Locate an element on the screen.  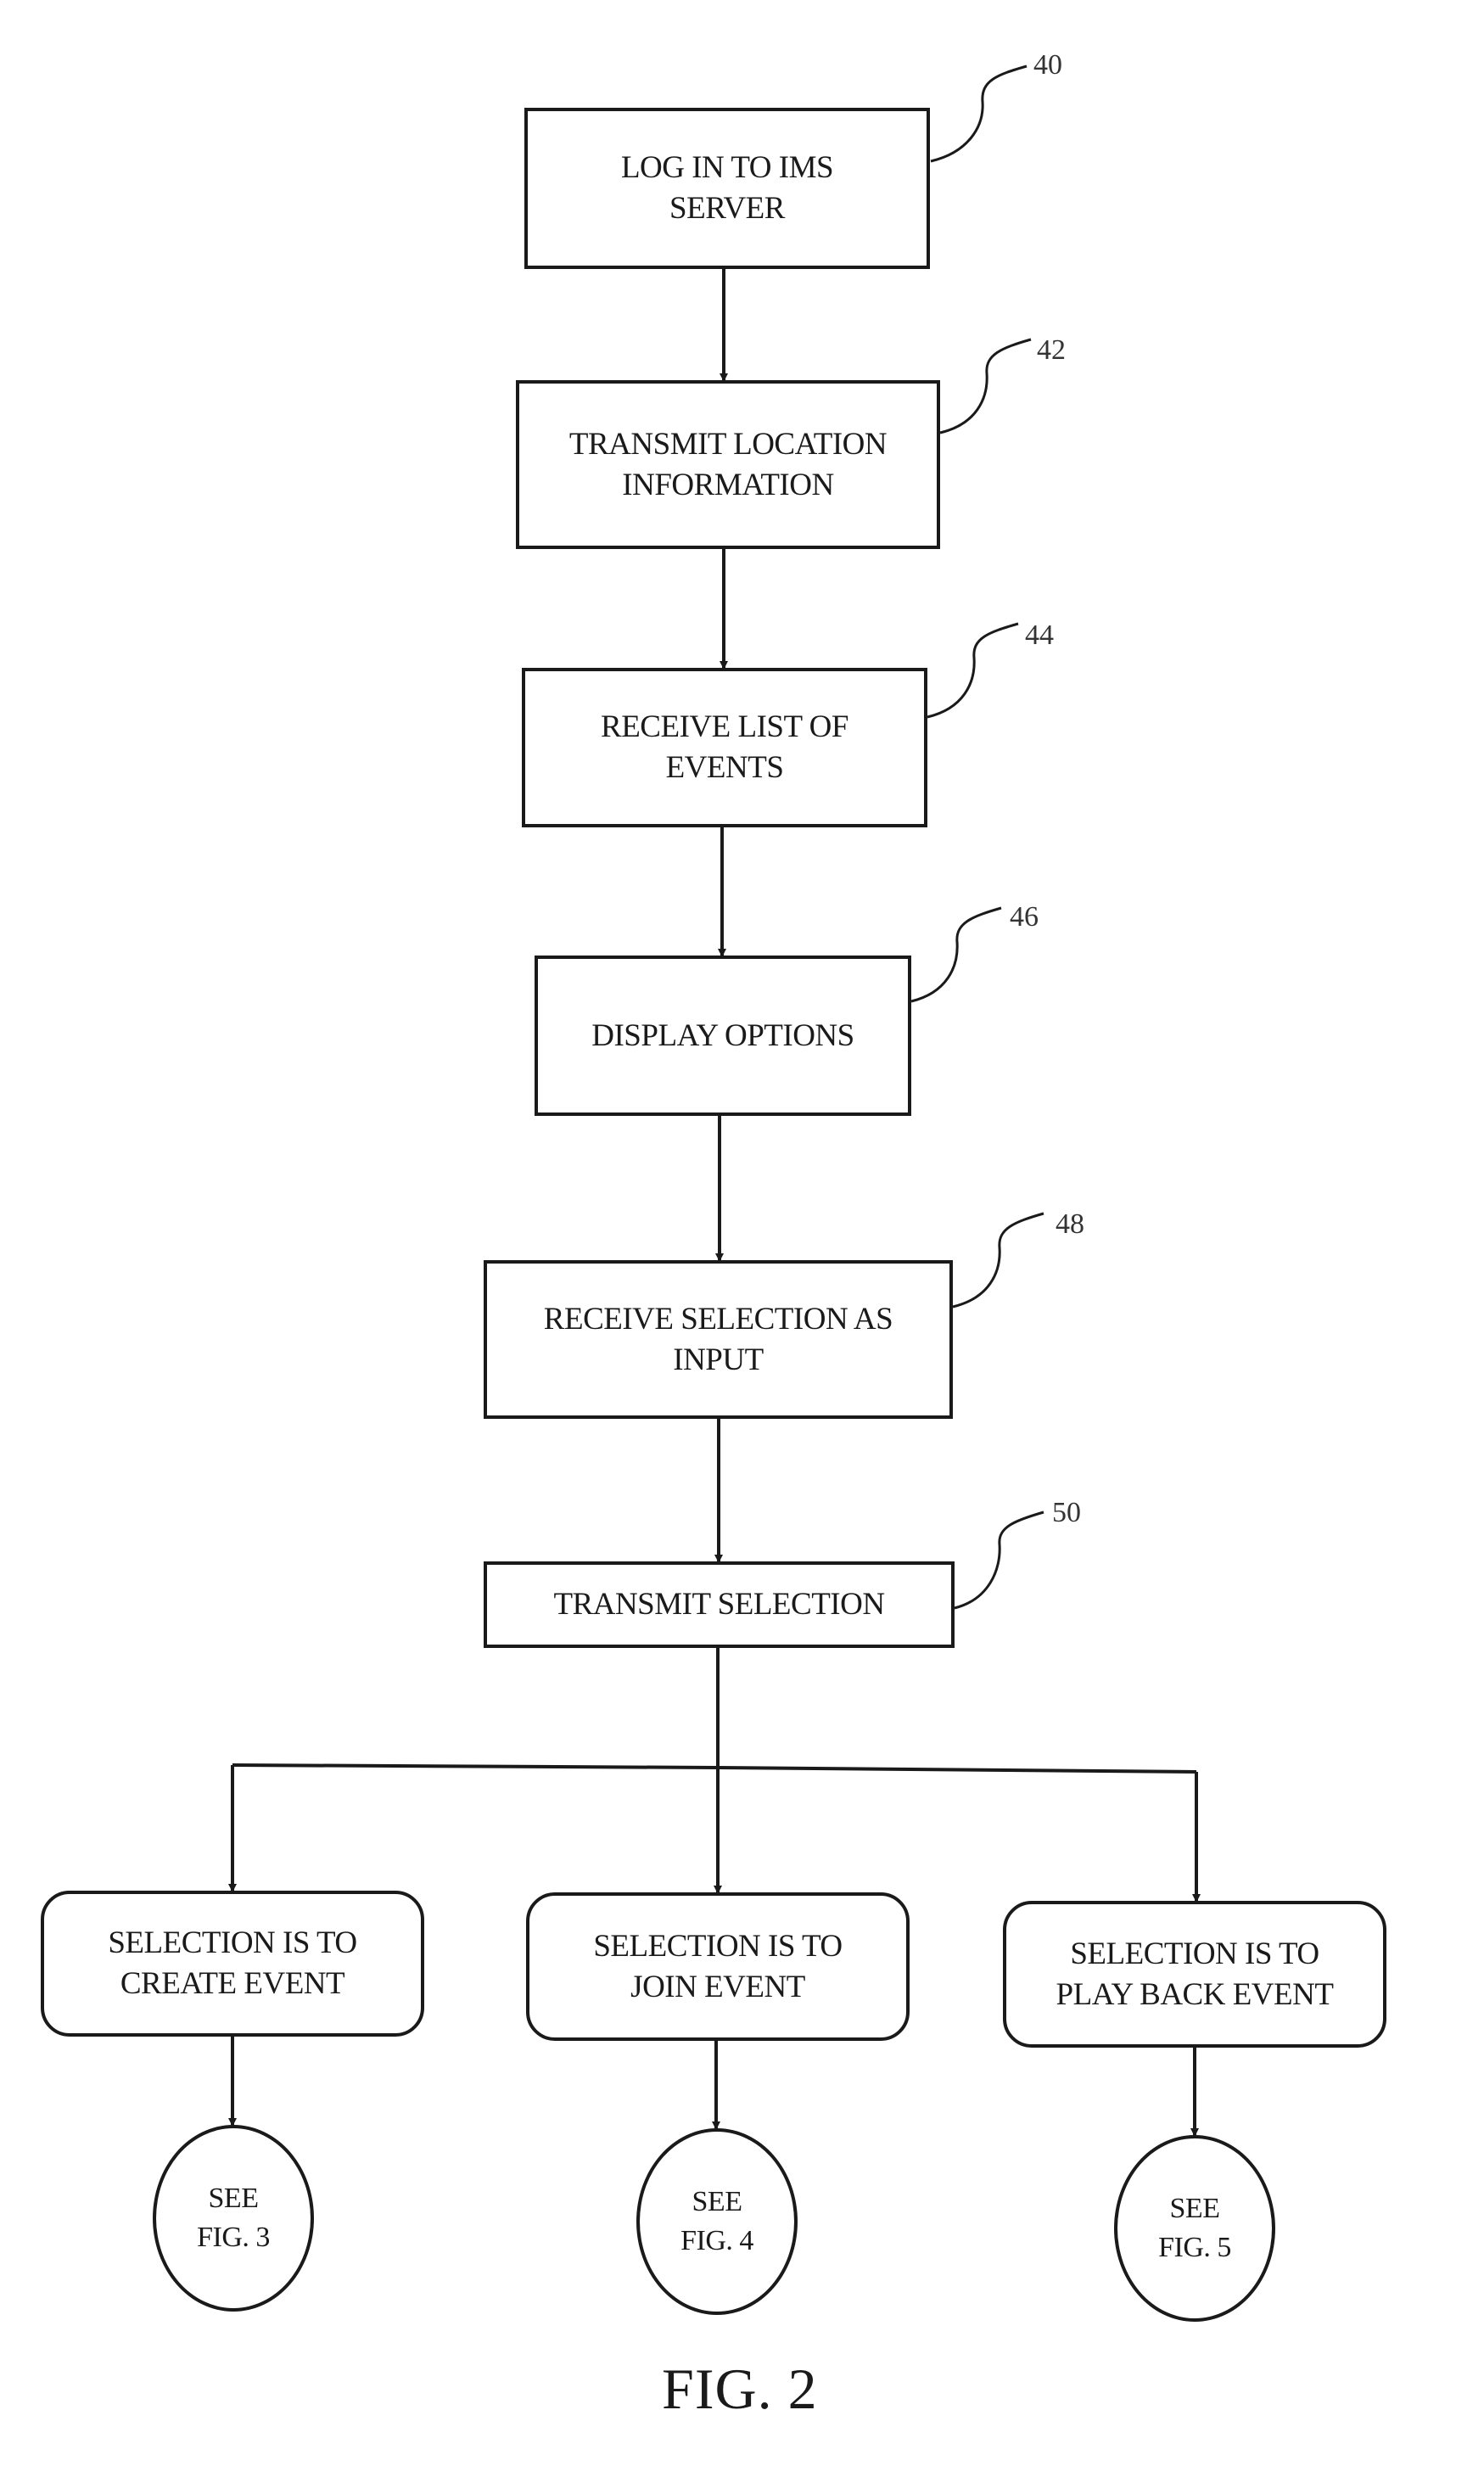
step-display-options: DISPLAY OPTIONS is located at coordinates (723, 1036).